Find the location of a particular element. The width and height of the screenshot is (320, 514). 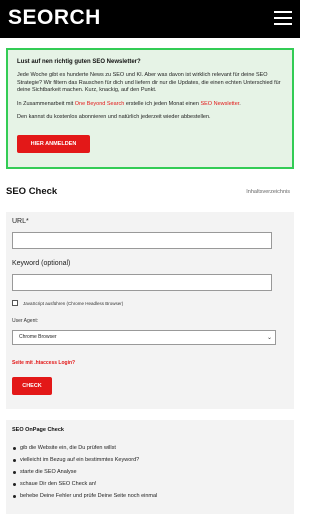

hamburger-menu-icon is located at coordinates (283, 18).